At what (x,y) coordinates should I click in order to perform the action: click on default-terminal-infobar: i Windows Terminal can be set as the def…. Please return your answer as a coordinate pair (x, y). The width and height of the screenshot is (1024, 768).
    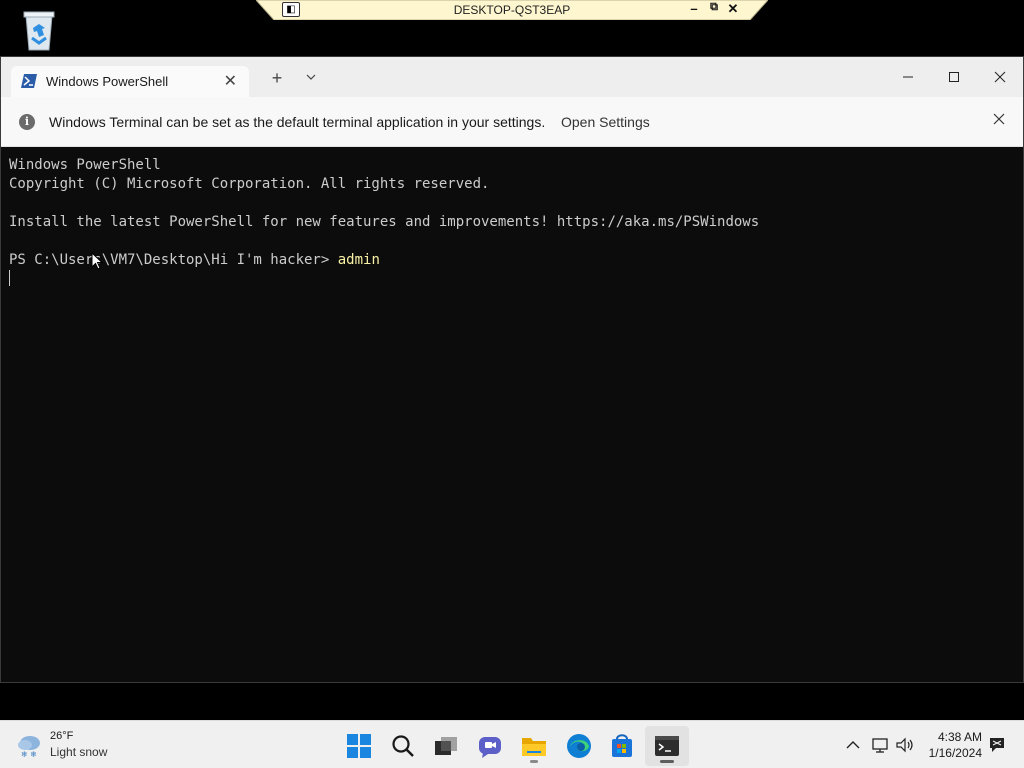
    Looking at the image, I should click on (512, 122).